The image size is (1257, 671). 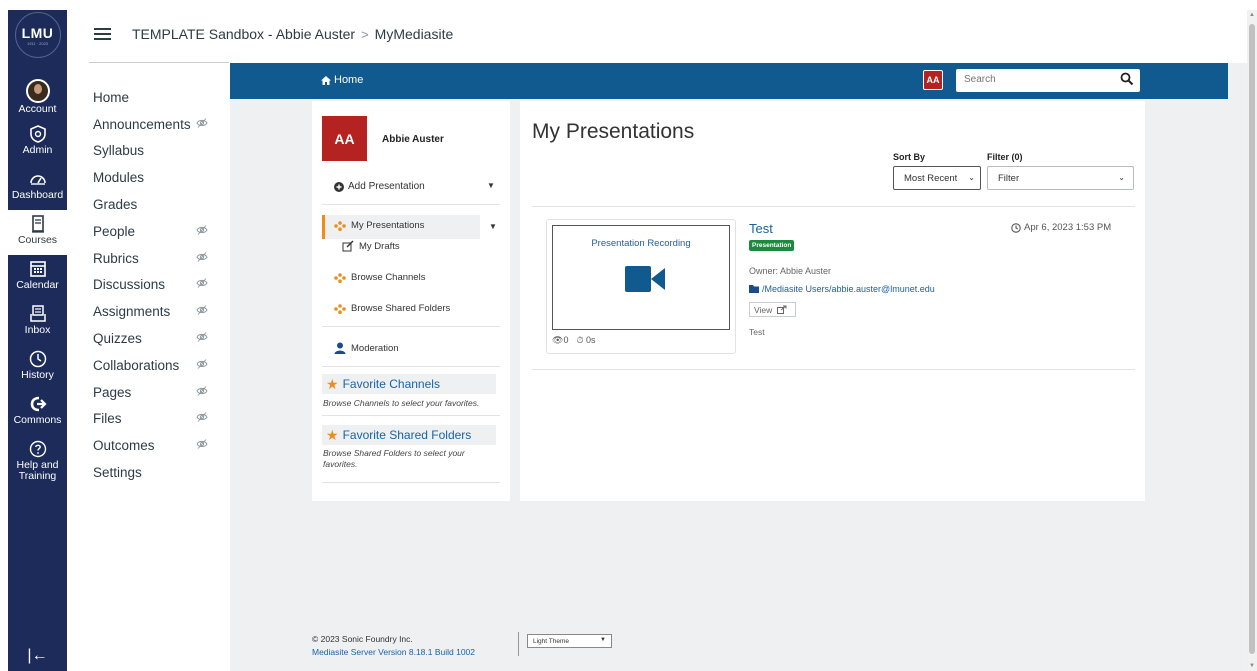 What do you see at coordinates (37, 97) in the screenshot?
I see `global-nav-account: Account` at bounding box center [37, 97].